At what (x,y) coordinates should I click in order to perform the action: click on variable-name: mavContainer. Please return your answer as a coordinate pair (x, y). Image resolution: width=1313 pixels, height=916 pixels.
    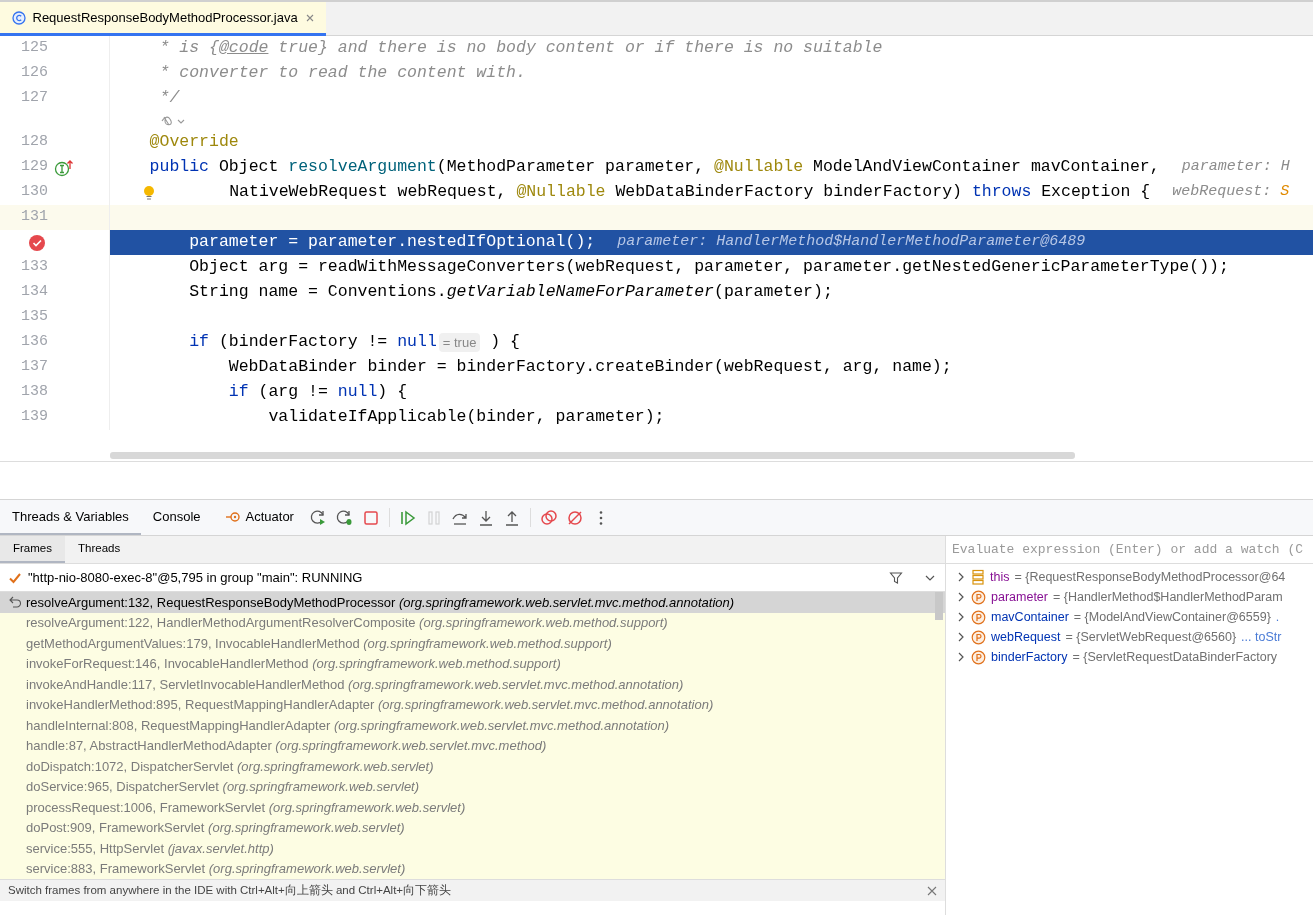
    Looking at the image, I should click on (1030, 617).